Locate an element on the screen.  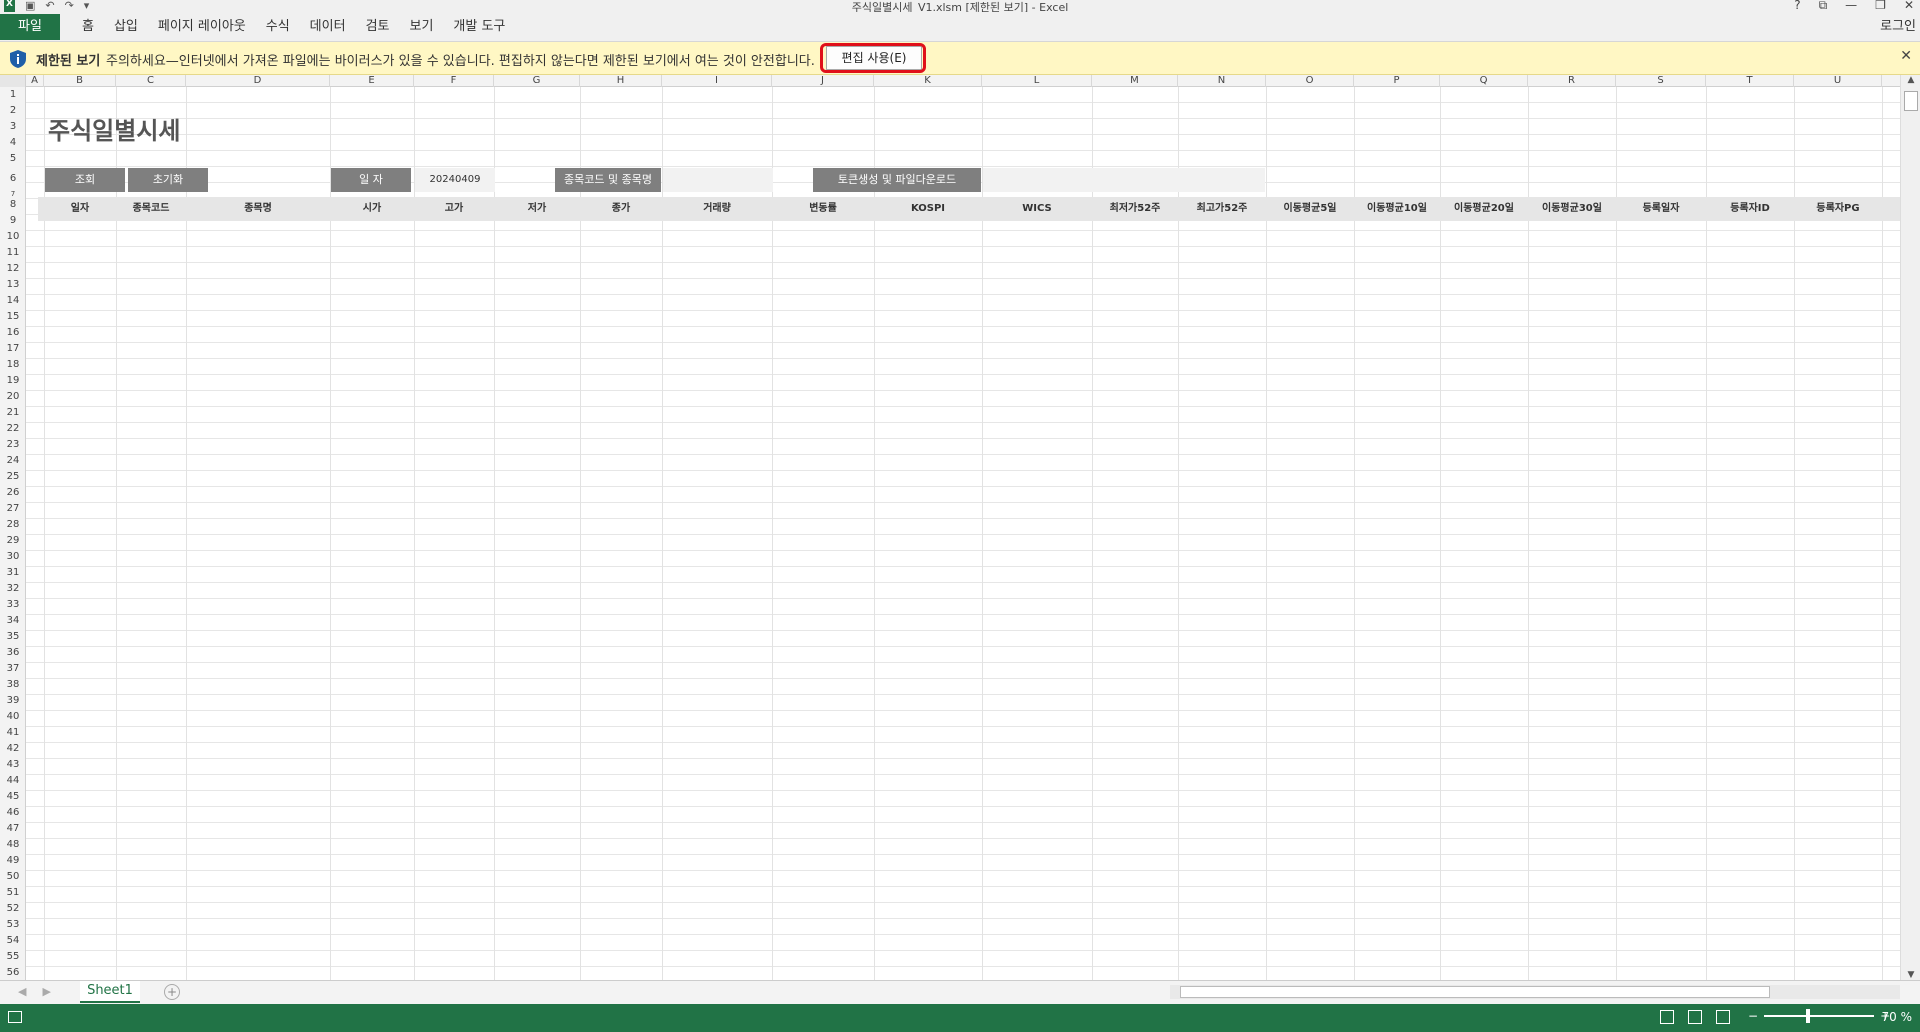
tab-page-layout: 페이지 레이아웃 is located at coordinates (202, 27).